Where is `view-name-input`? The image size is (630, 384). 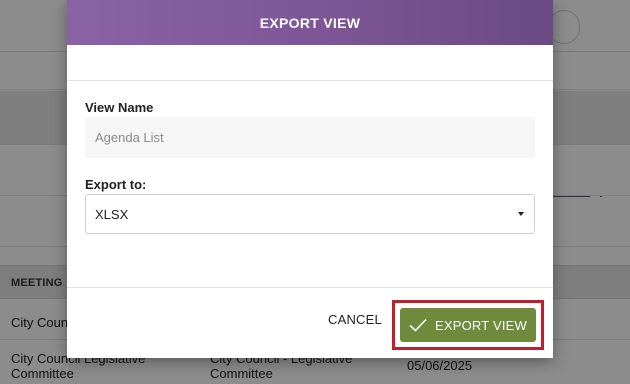 view-name-input is located at coordinates (310, 137).